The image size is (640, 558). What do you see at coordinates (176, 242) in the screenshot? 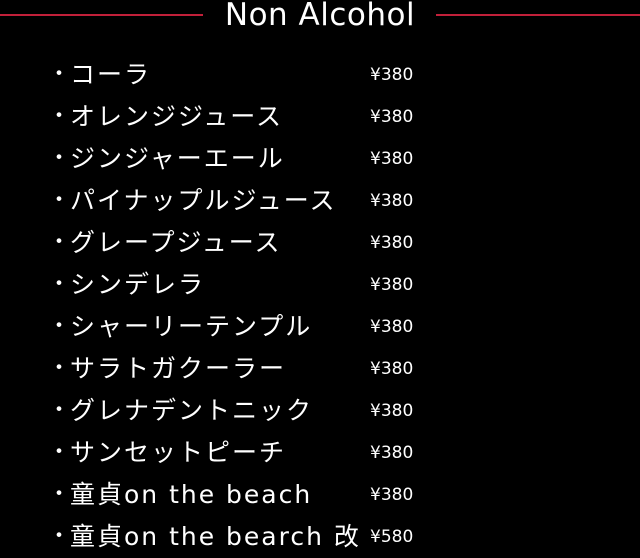
I see `menu-item-name: グレープジュース` at bounding box center [176, 242].